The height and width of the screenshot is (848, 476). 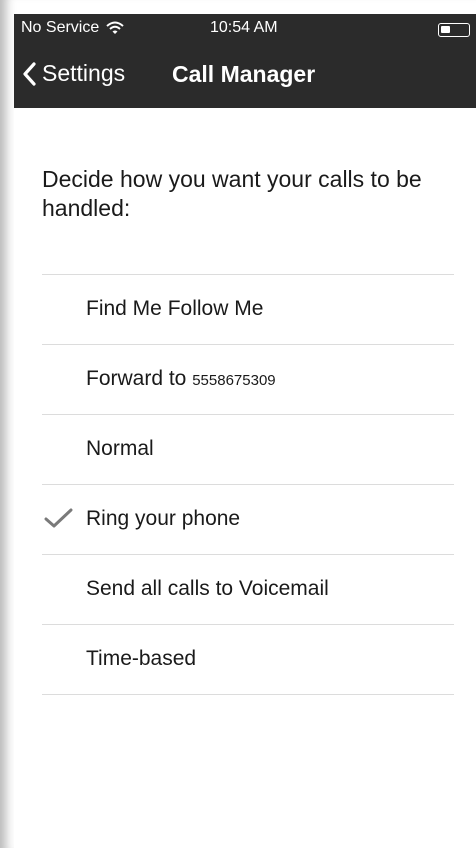 I want to click on status-left: No Service, so click(x=72, y=28).